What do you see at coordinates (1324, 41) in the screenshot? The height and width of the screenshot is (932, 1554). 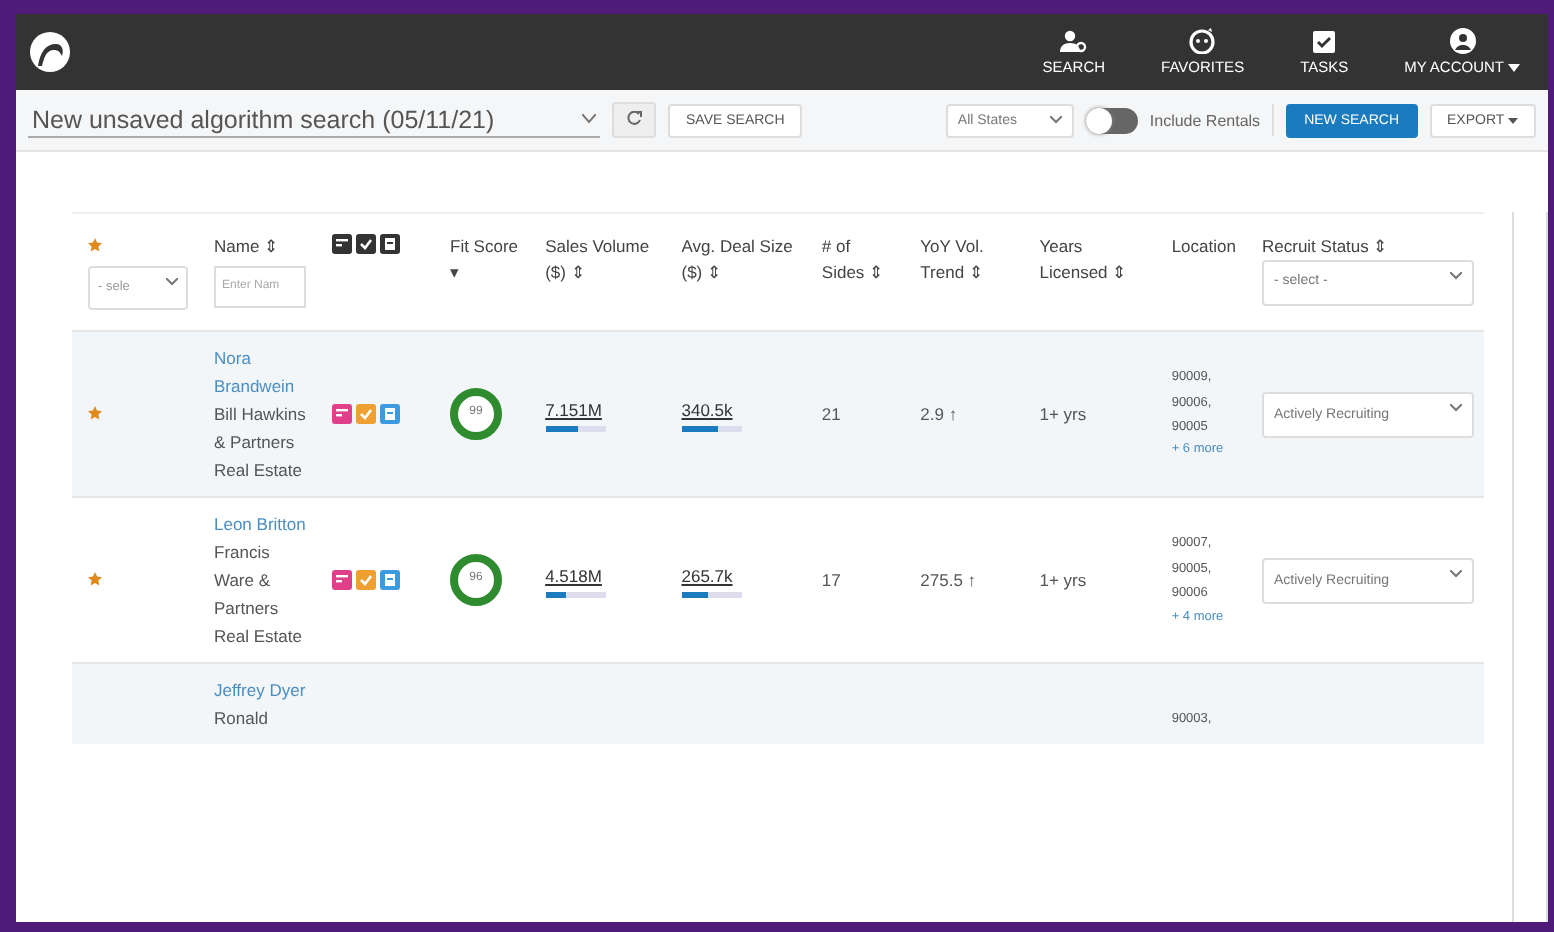 I see `clipboard-check-icon` at bounding box center [1324, 41].